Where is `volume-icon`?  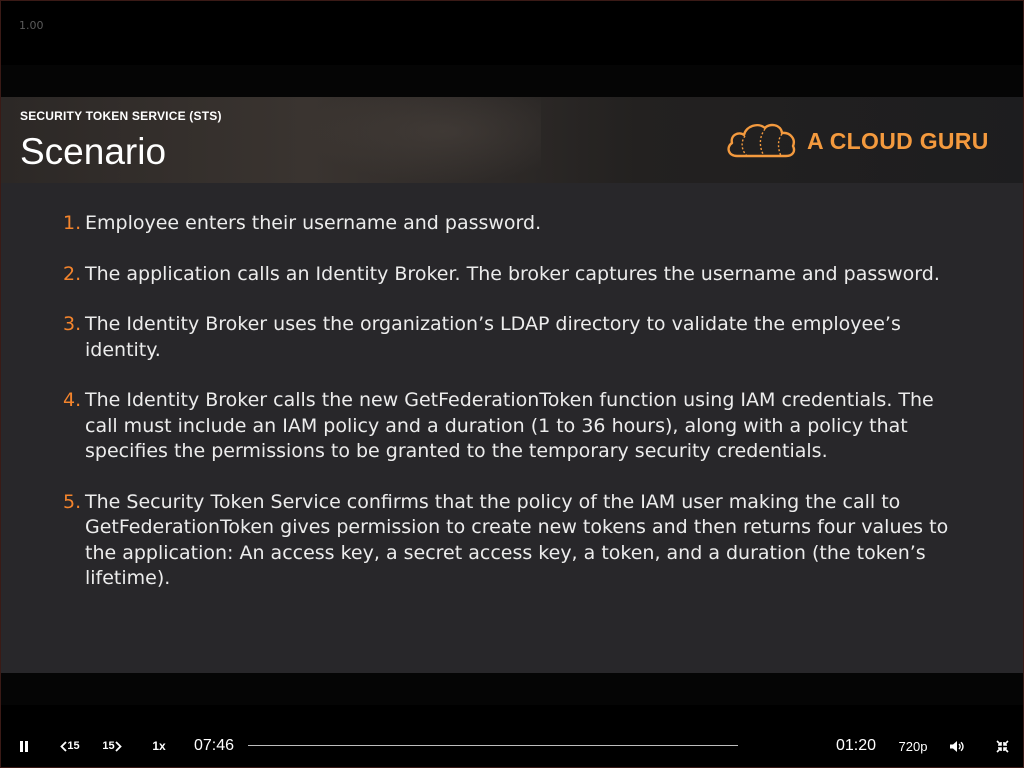
volume-icon is located at coordinates (957, 746).